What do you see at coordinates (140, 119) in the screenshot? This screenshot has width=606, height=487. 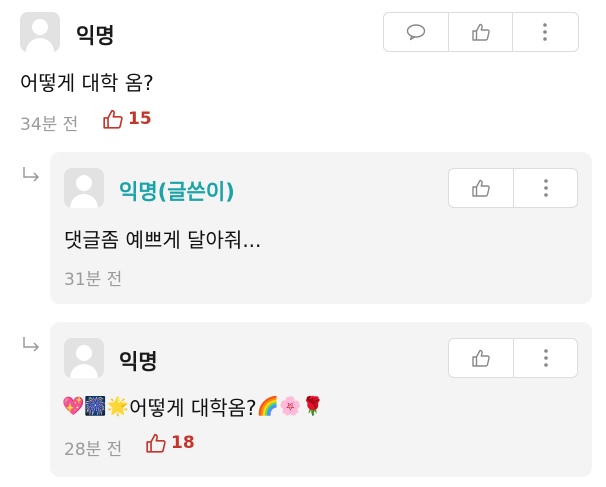 I see `like-count: 15` at bounding box center [140, 119].